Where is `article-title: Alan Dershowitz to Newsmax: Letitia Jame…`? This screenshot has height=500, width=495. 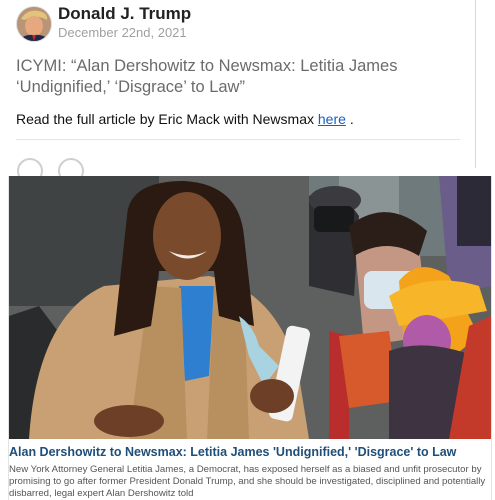
article-title: Alan Dershowitz to Newsmax: Letitia Jame… is located at coordinates (232, 452).